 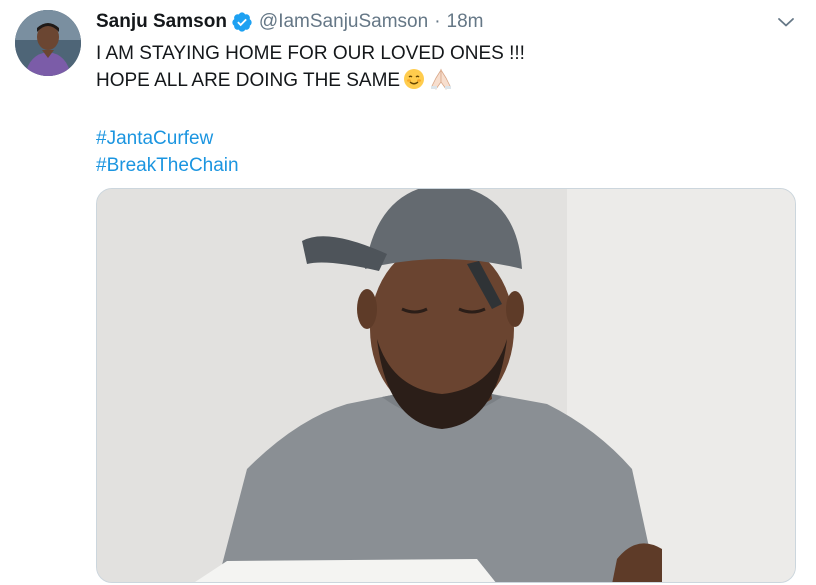 I want to click on tweet-text-line-2-wrap: HOPE ALL ARE DOING THE SAME, so click(x=446, y=82).